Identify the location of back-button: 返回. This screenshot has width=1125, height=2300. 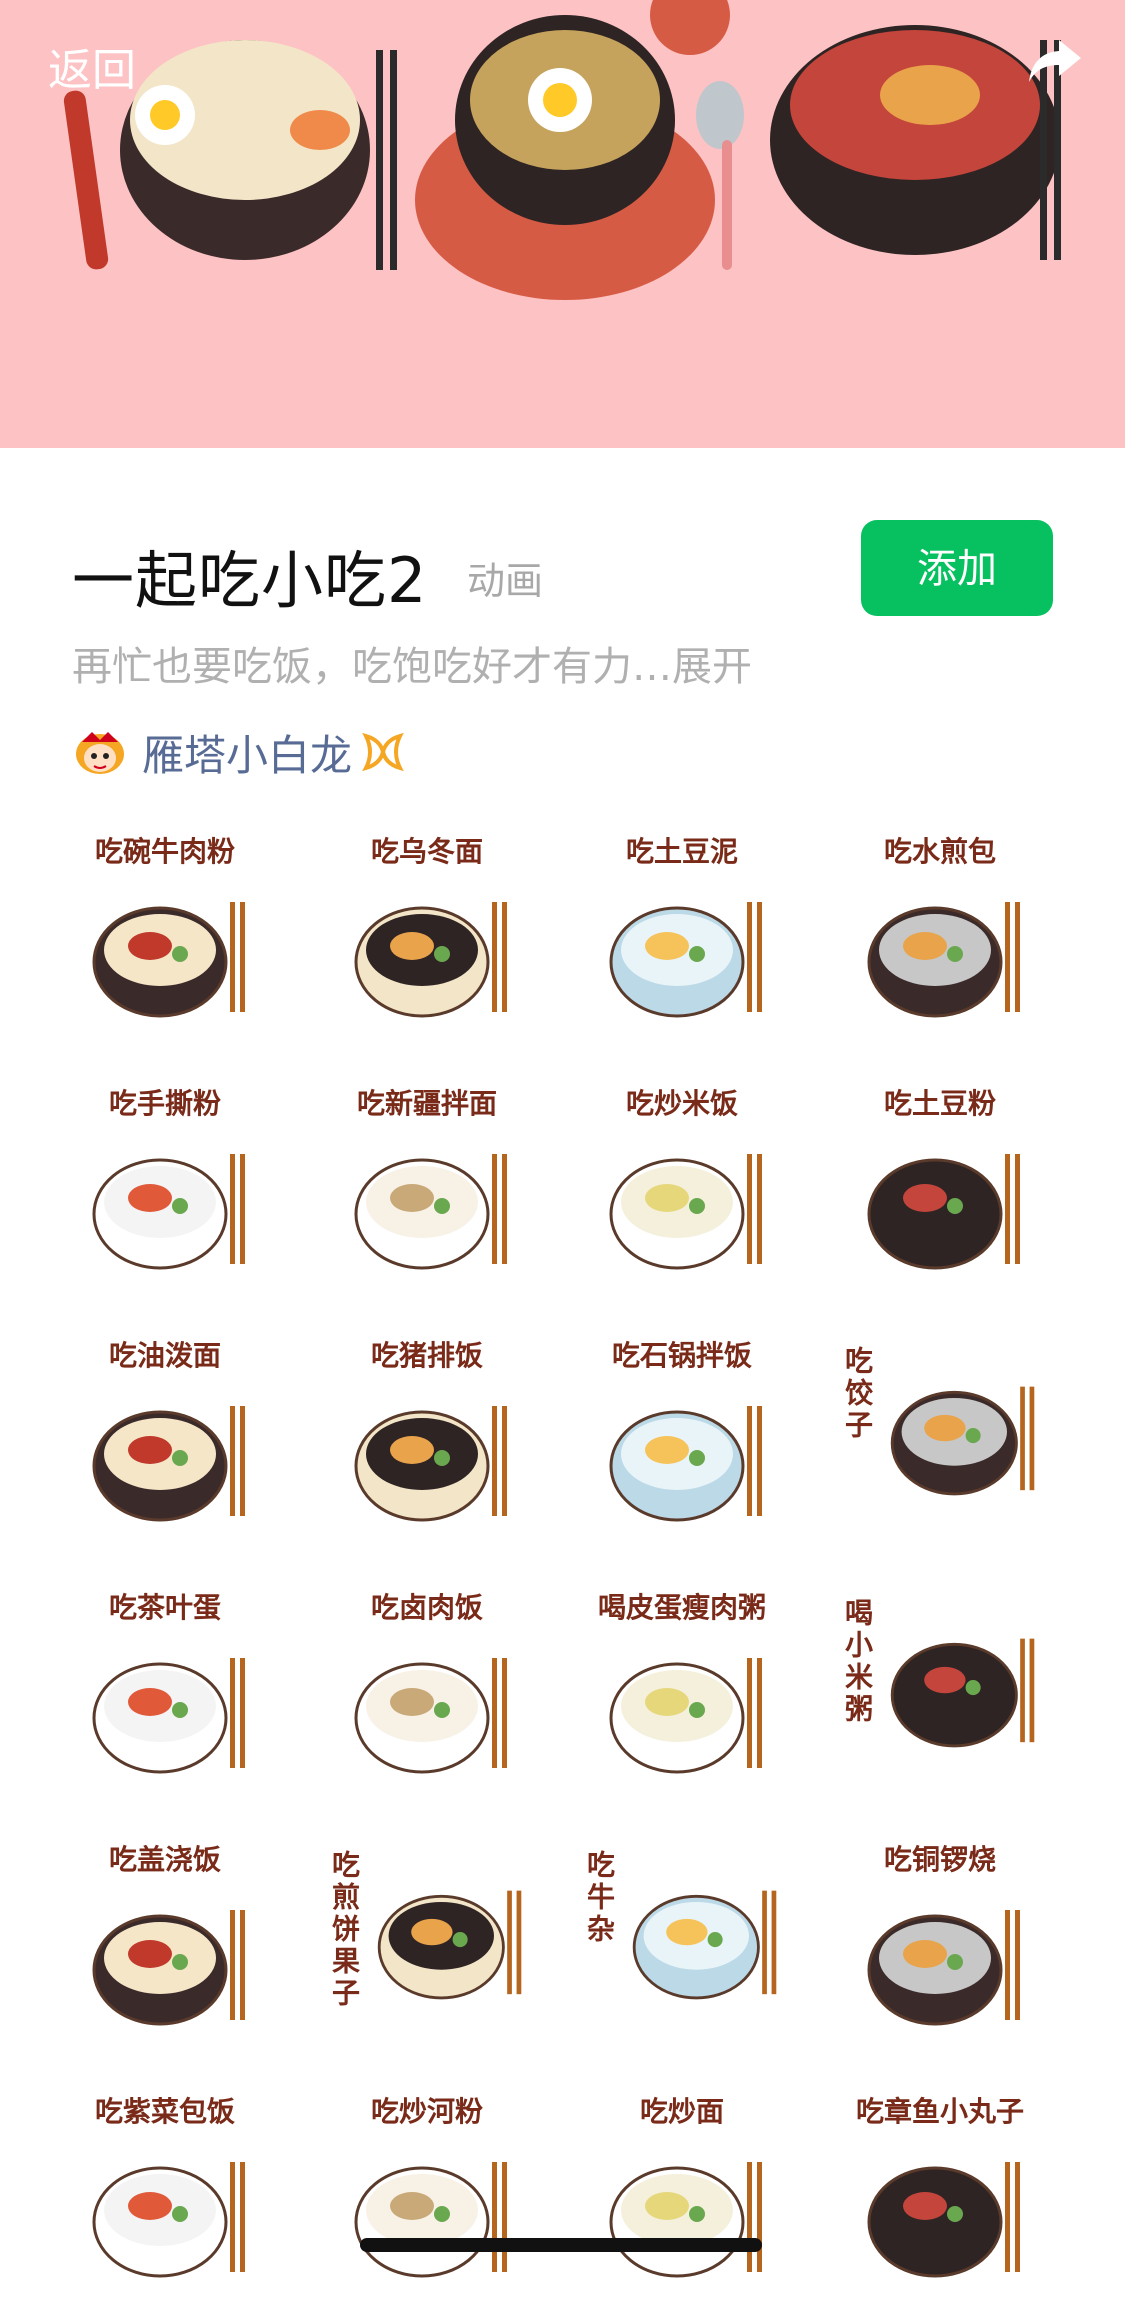
(92, 66).